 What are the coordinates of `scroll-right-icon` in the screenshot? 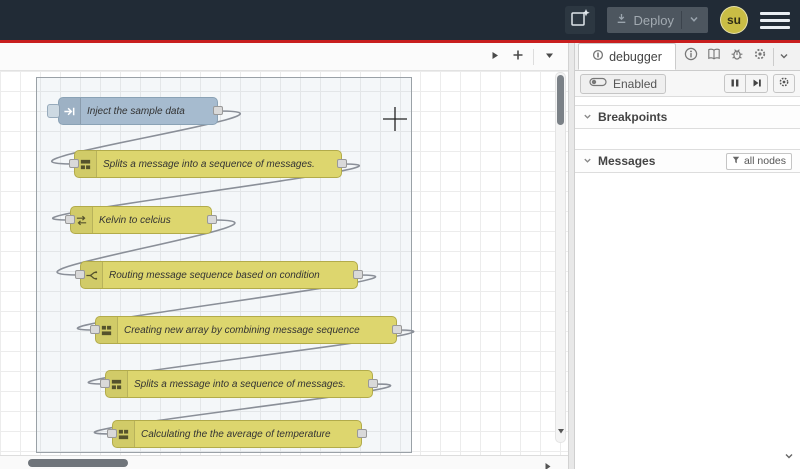 It's located at (547, 463).